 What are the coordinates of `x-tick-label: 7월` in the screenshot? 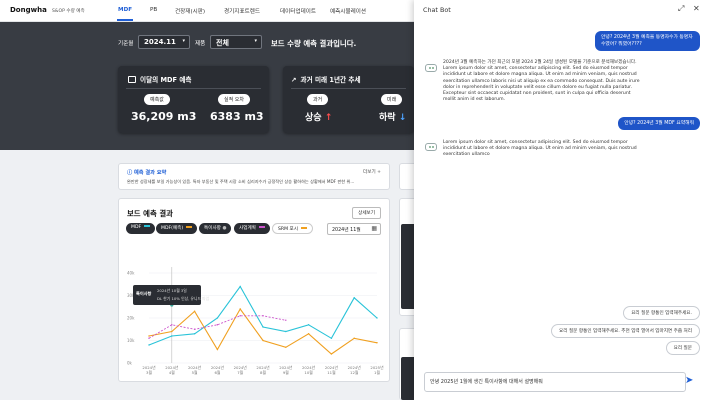 It's located at (240, 372).